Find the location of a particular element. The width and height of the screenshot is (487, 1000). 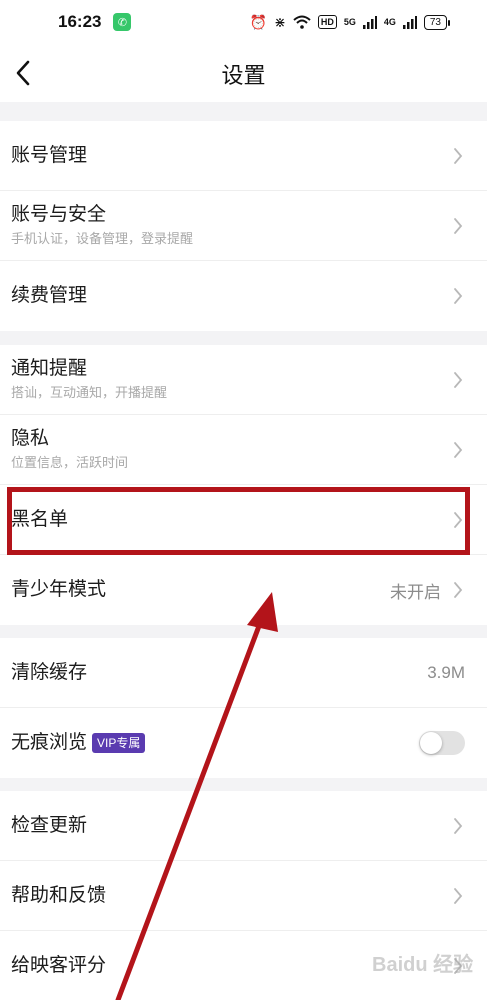

row-incognito-browsing: 无痕浏览 VIP专属 is located at coordinates (243, 743).